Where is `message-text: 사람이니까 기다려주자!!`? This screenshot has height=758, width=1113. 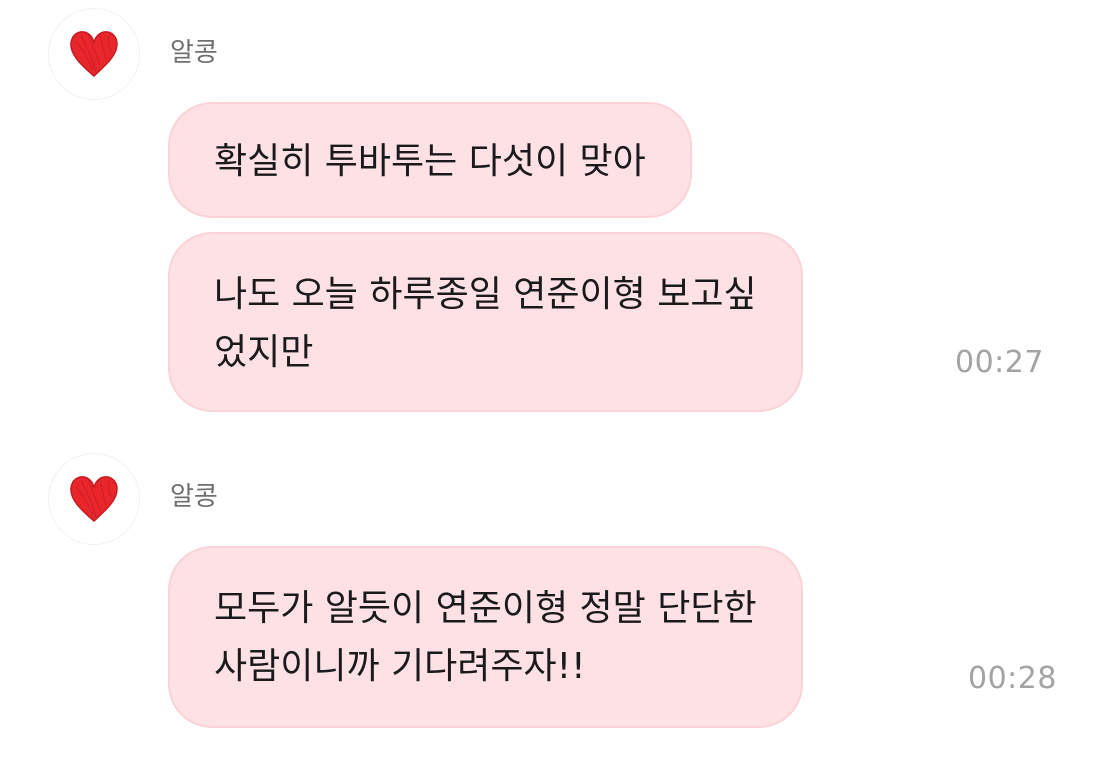
message-text: 사람이니까 기다려주자!! is located at coordinates (400, 666).